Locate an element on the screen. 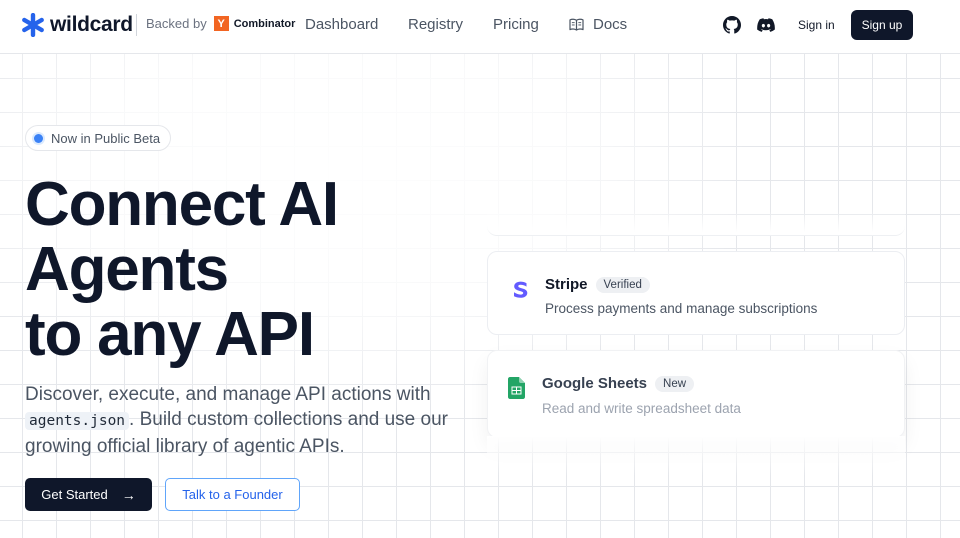 Image resolution: width=960 pixels, height=538 pixels. headline-line-1: Connect AI is located at coordinates (182, 204).